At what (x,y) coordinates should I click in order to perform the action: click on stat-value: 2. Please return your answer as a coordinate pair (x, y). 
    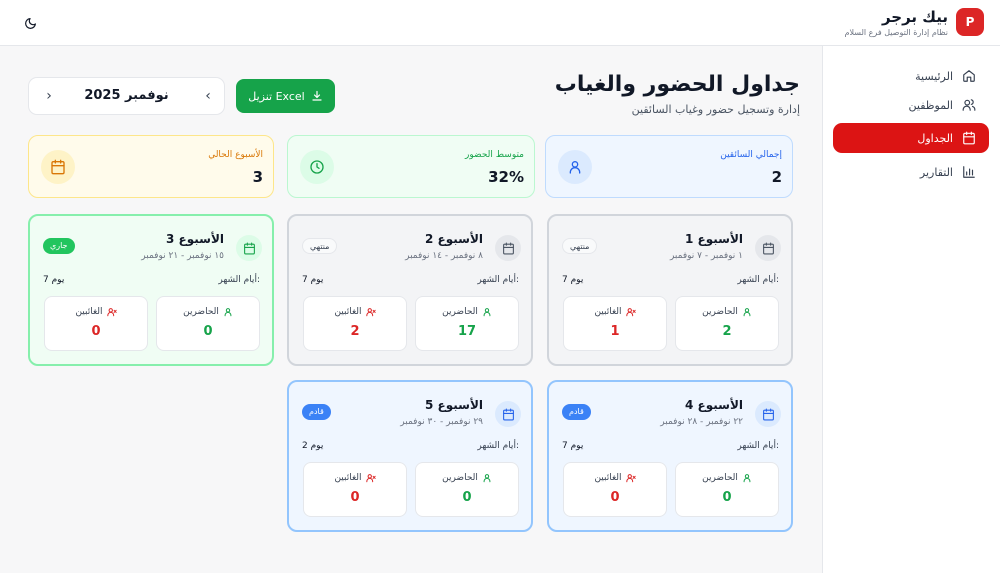
    Looking at the image, I should click on (776, 177).